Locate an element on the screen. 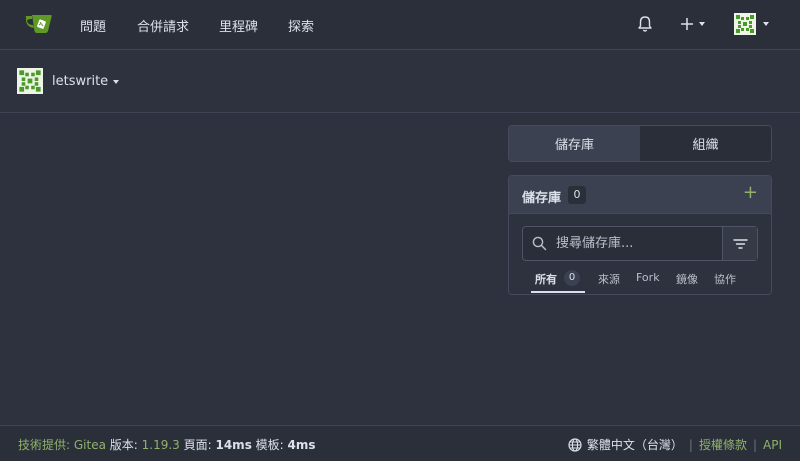  top-navbar: 問題 合併請求 里程碑 探索 is located at coordinates (400, 25).